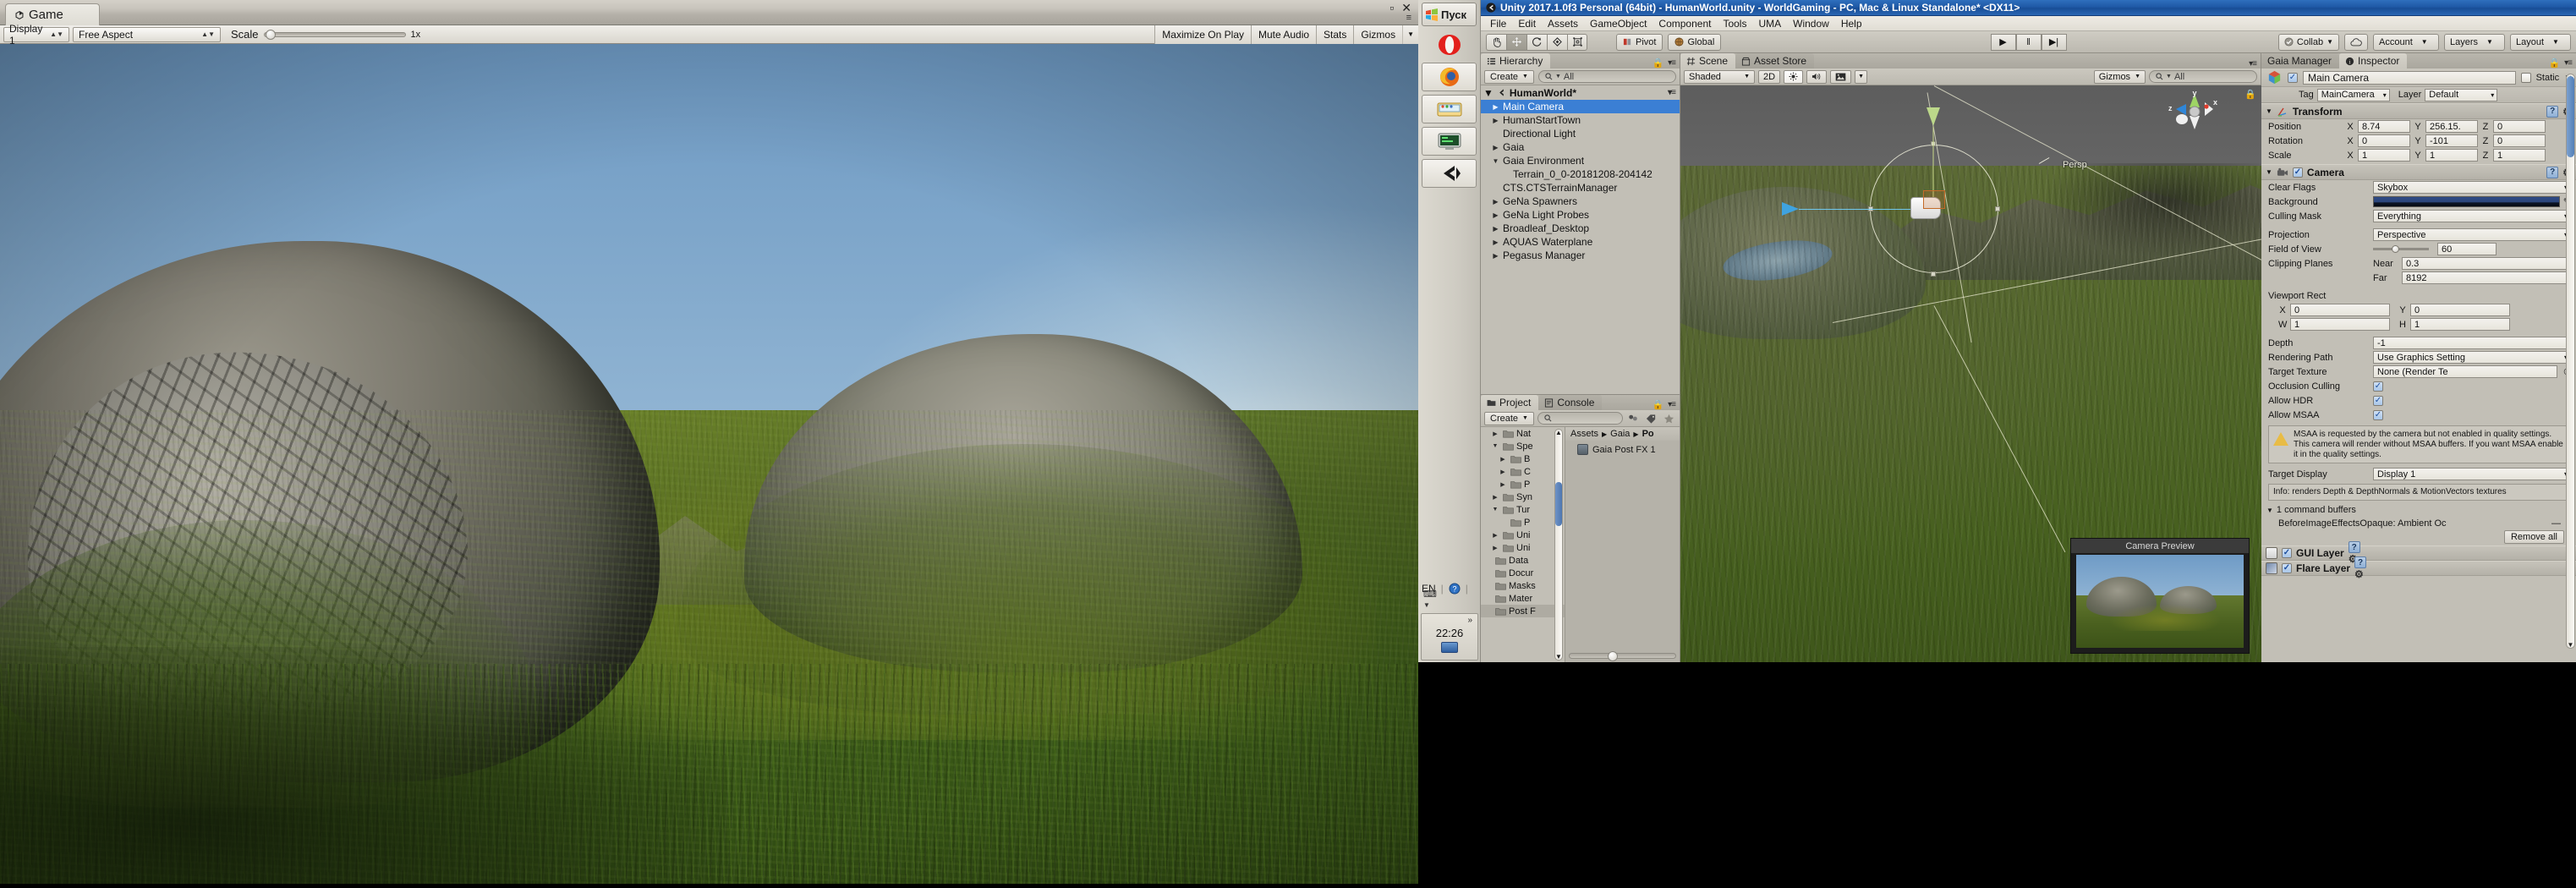 The image size is (2576, 888). Describe the element at coordinates (2378, 387) in the screenshot. I see `occlusion-culling-checkbox: ✓` at that location.